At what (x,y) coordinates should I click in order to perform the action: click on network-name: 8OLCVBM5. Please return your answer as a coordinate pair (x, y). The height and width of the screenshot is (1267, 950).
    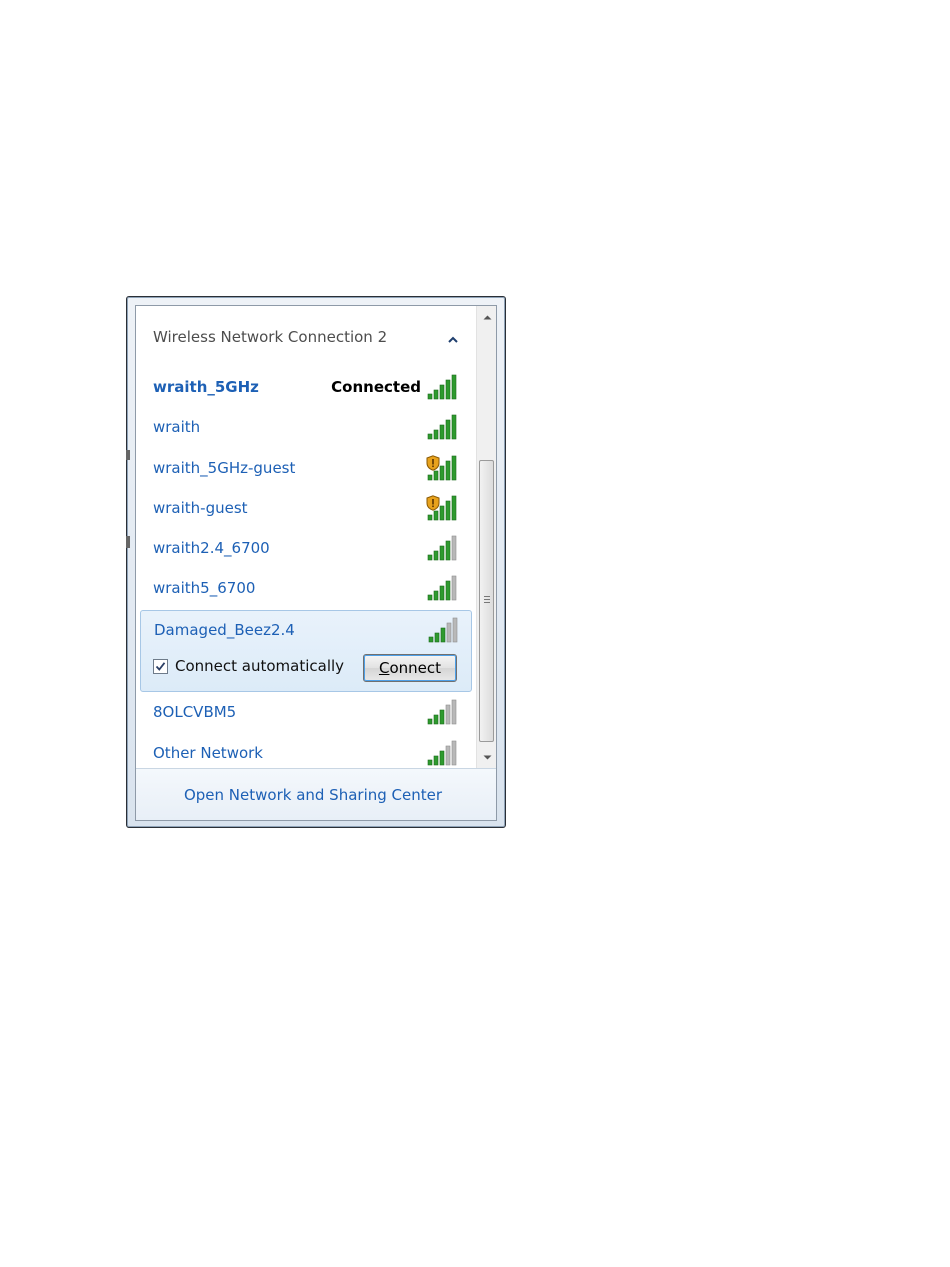
    Looking at the image, I should click on (195, 712).